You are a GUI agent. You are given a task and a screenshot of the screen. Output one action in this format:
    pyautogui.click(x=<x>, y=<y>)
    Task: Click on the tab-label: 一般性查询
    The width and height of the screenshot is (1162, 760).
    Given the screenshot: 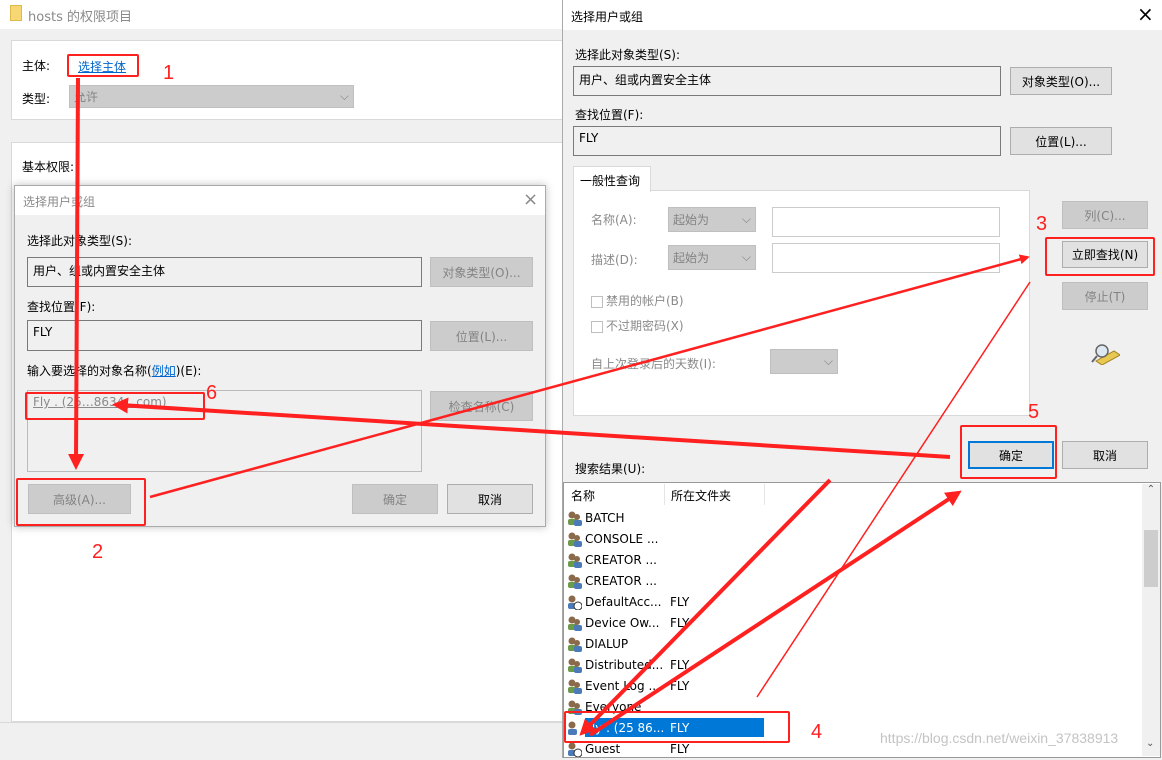 What is the action you would take?
    pyautogui.click(x=610, y=181)
    